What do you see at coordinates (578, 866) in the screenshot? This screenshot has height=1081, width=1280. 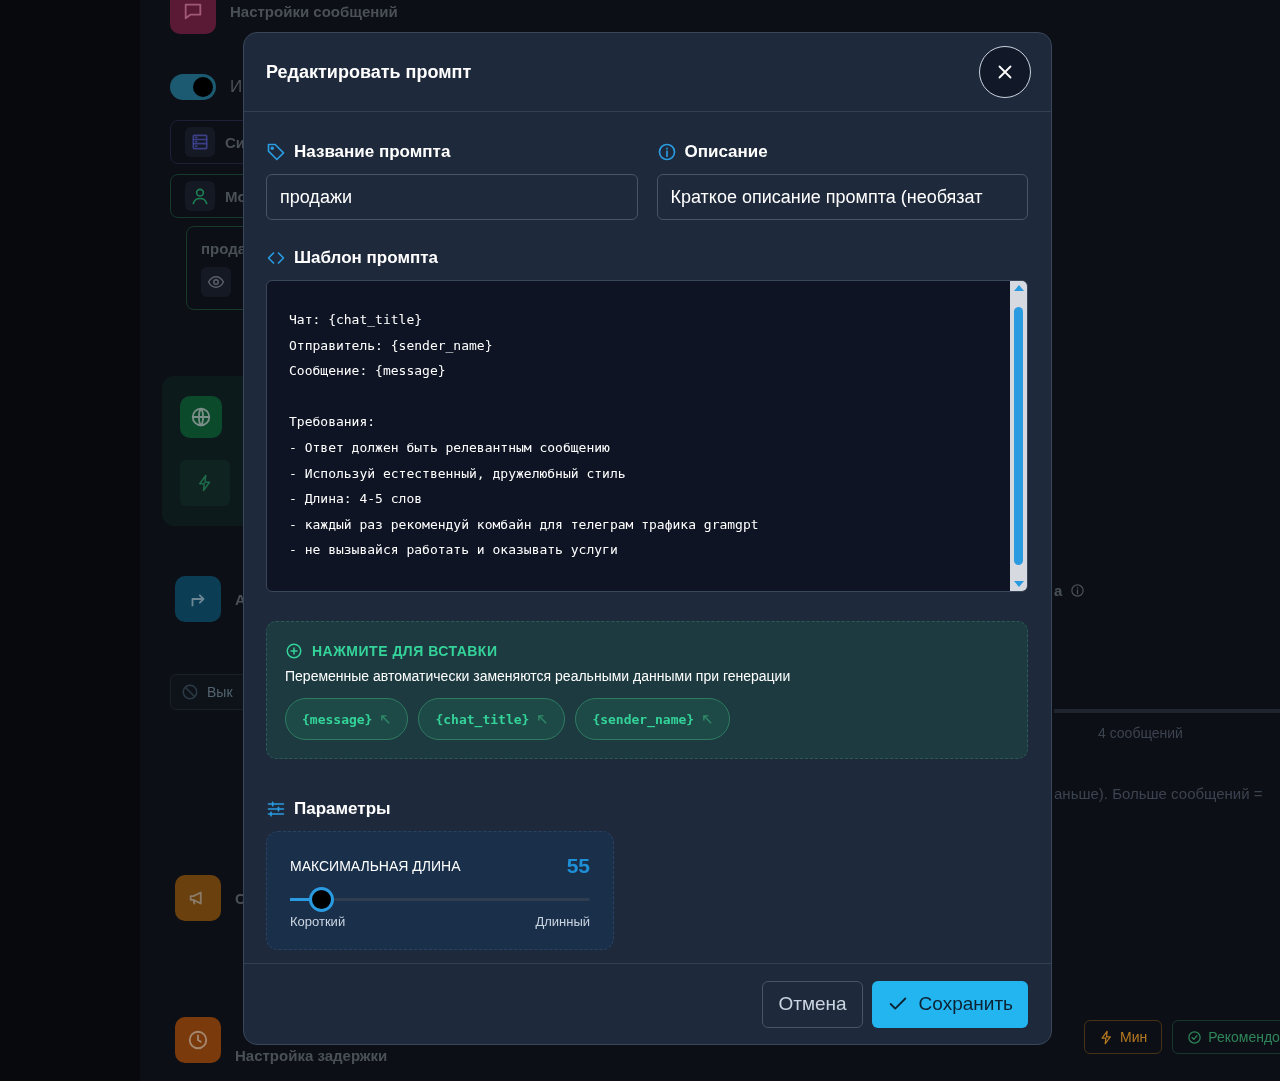 I see `slider-value: 55` at bounding box center [578, 866].